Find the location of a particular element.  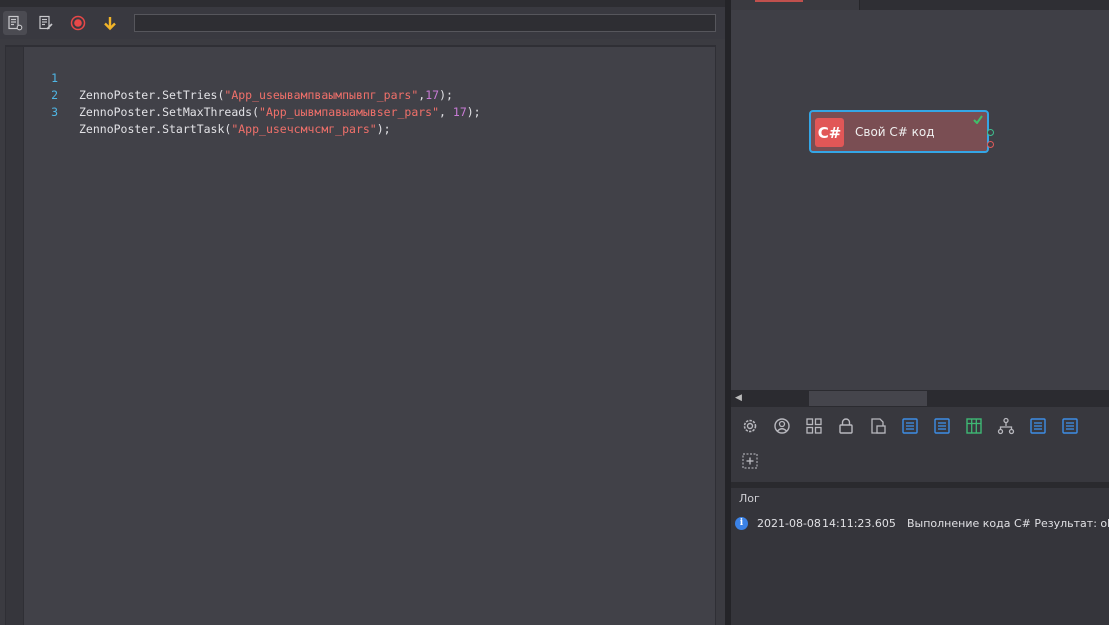

string-literal: "App_uывмпавыамывser_pars" is located at coordinates (349, 112).